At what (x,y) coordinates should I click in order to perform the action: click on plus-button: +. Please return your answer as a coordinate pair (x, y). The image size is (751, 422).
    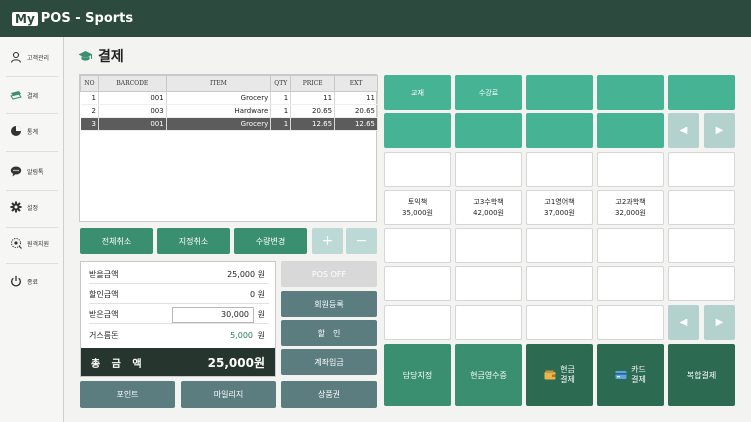
    Looking at the image, I should click on (327, 241).